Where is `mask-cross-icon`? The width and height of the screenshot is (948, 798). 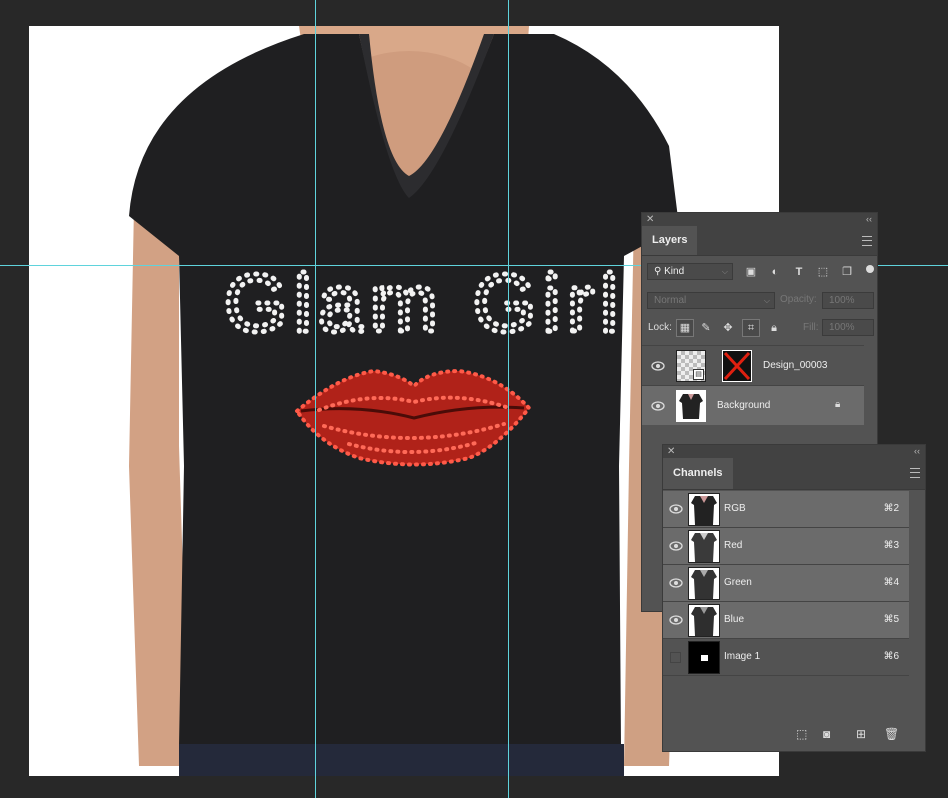
mask-cross-icon is located at coordinates (737, 366).